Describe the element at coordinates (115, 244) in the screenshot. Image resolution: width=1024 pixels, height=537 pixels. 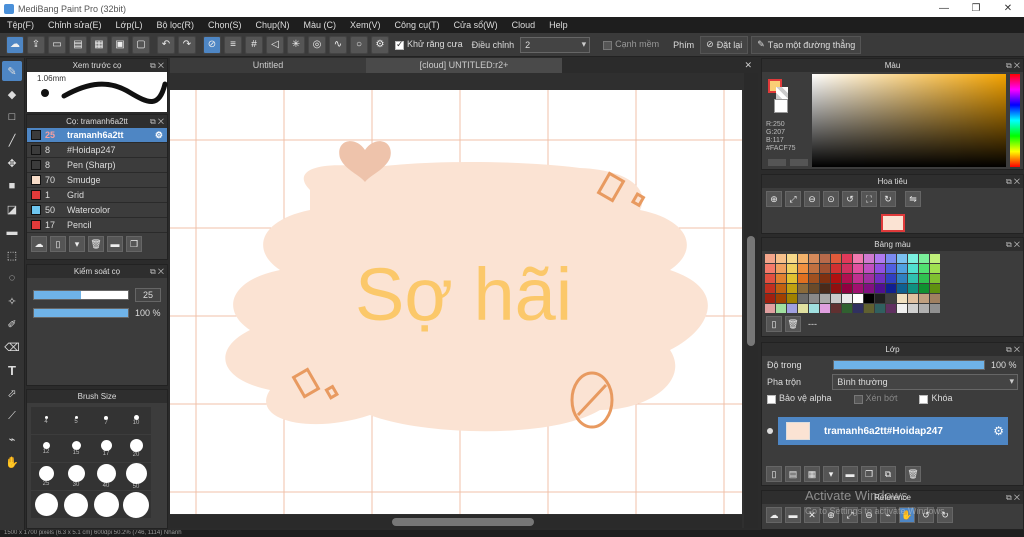
I see `folder-icon: ▬` at that location.